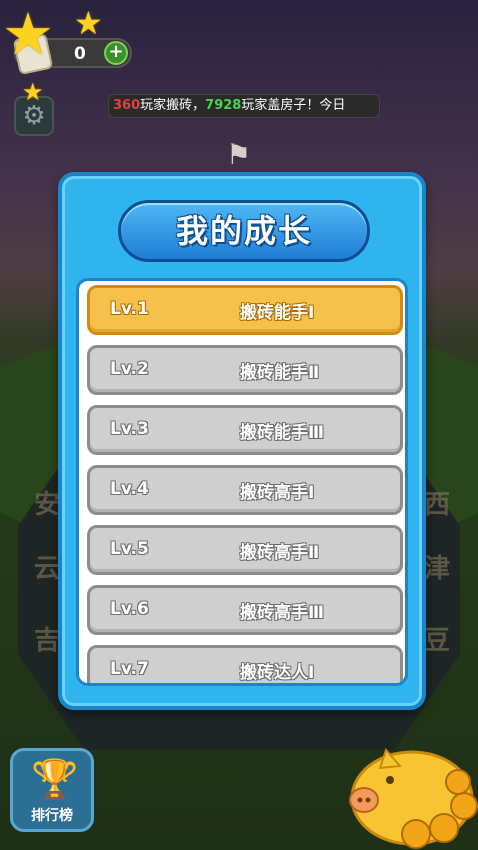 The image size is (478, 850). What do you see at coordinates (80, 54) in the screenshot?
I see `brick-count: 0` at bounding box center [80, 54].